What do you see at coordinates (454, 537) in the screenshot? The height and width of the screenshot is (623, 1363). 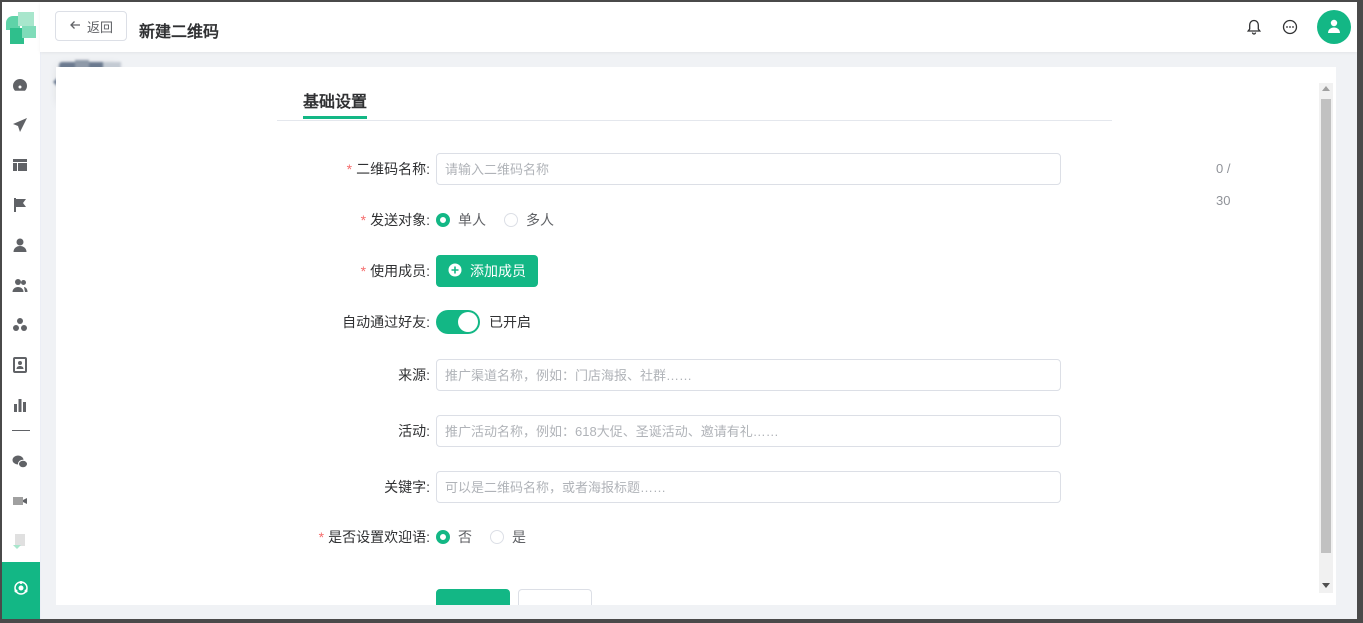 I see `welcome-radio-no: 否` at bounding box center [454, 537].